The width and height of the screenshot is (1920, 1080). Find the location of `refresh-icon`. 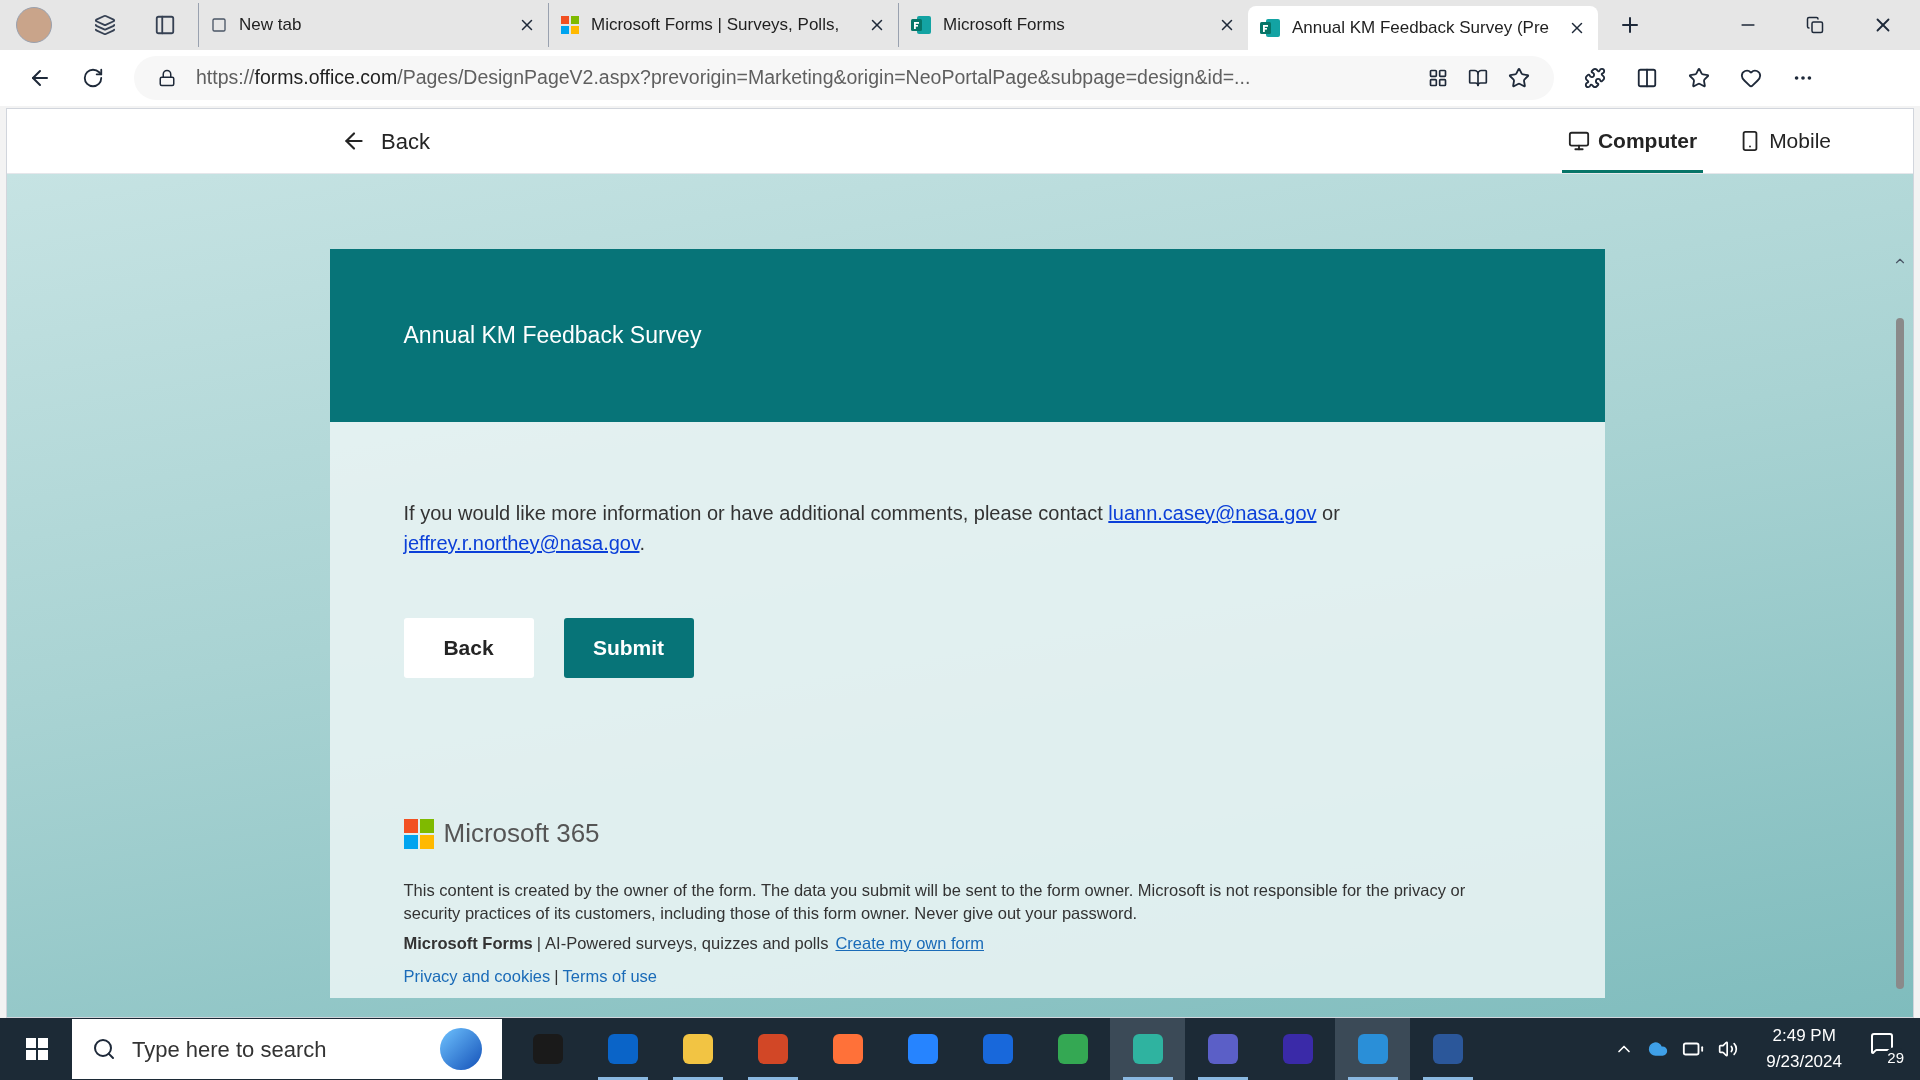

refresh-icon is located at coordinates (93, 78).